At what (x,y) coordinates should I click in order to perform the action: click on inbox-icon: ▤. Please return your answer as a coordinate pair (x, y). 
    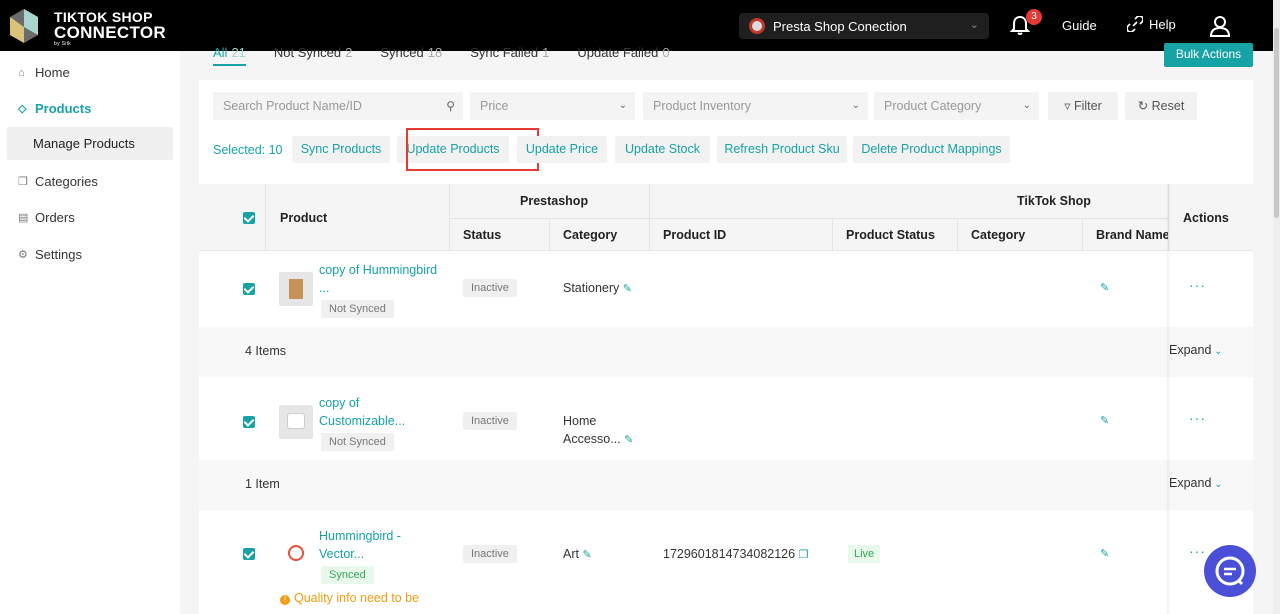
    Looking at the image, I should click on (23, 217).